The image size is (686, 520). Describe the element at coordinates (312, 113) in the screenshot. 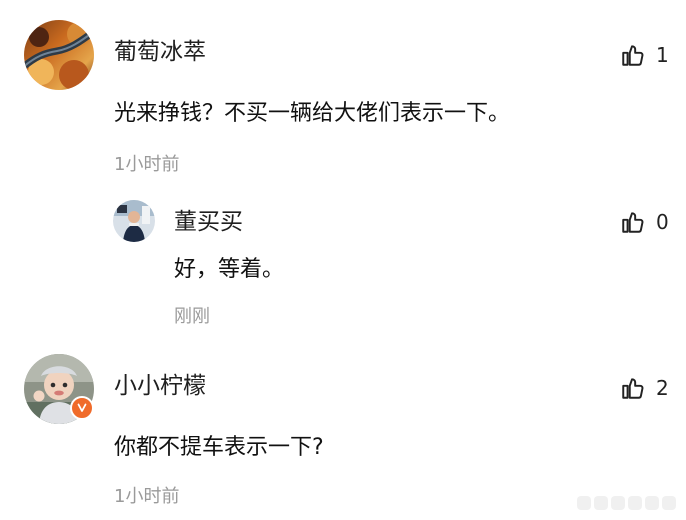

I see `comment-text: 光来挣钱？不买一辆给大佬们表示一下。` at that location.